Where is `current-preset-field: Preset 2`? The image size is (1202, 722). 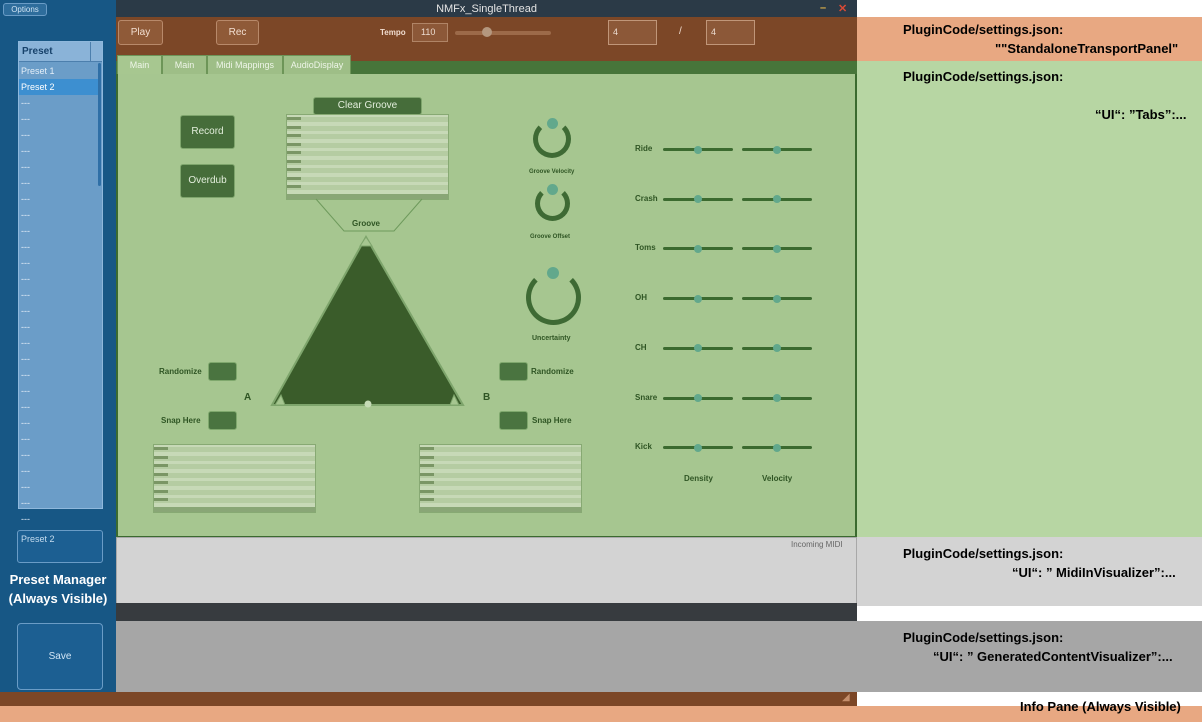
current-preset-field: Preset 2 is located at coordinates (60, 546).